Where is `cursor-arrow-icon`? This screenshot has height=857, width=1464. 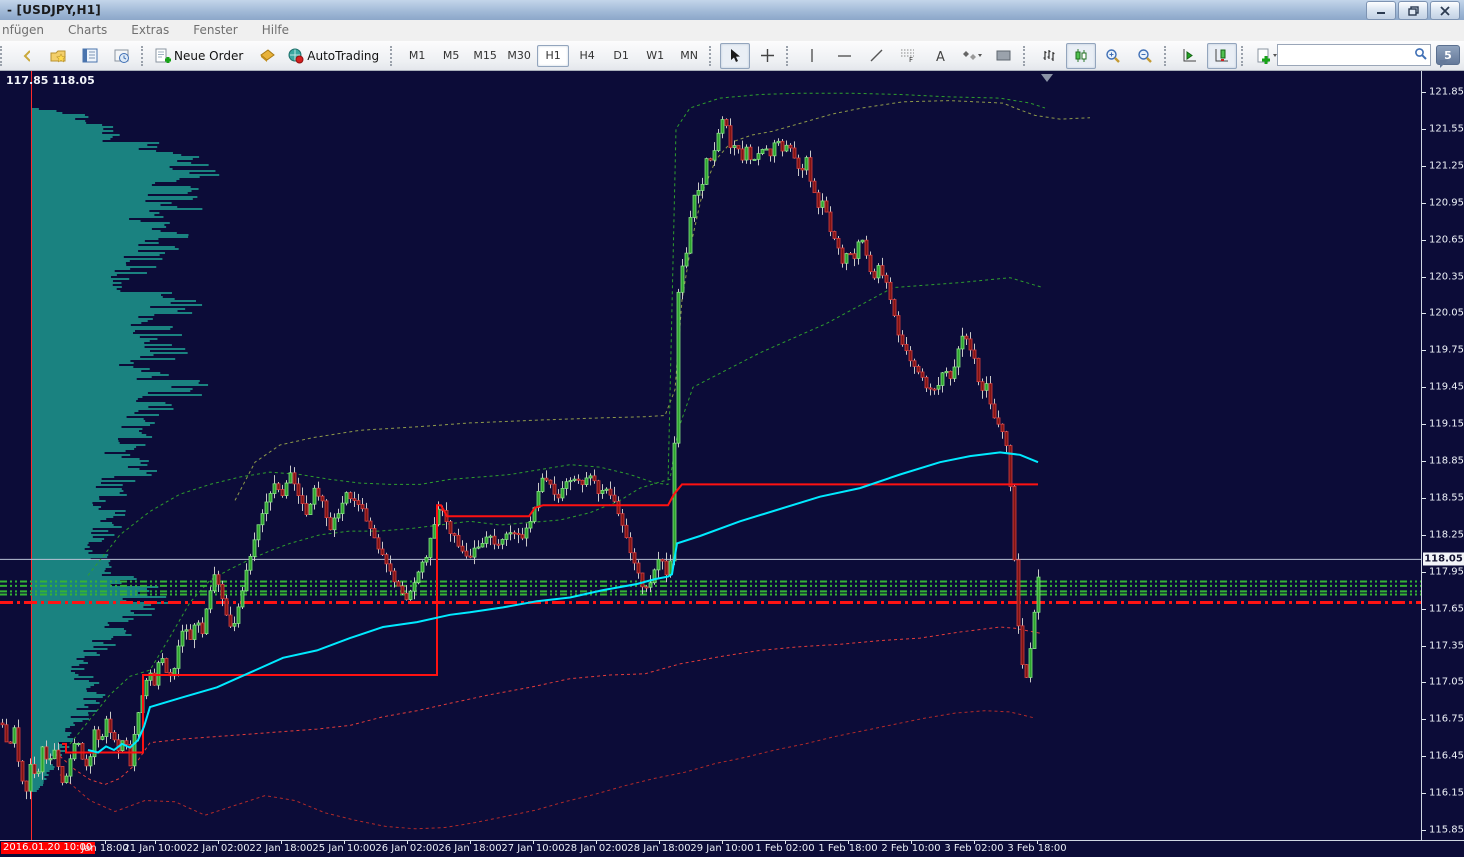
cursor-arrow-icon is located at coordinates (735, 55).